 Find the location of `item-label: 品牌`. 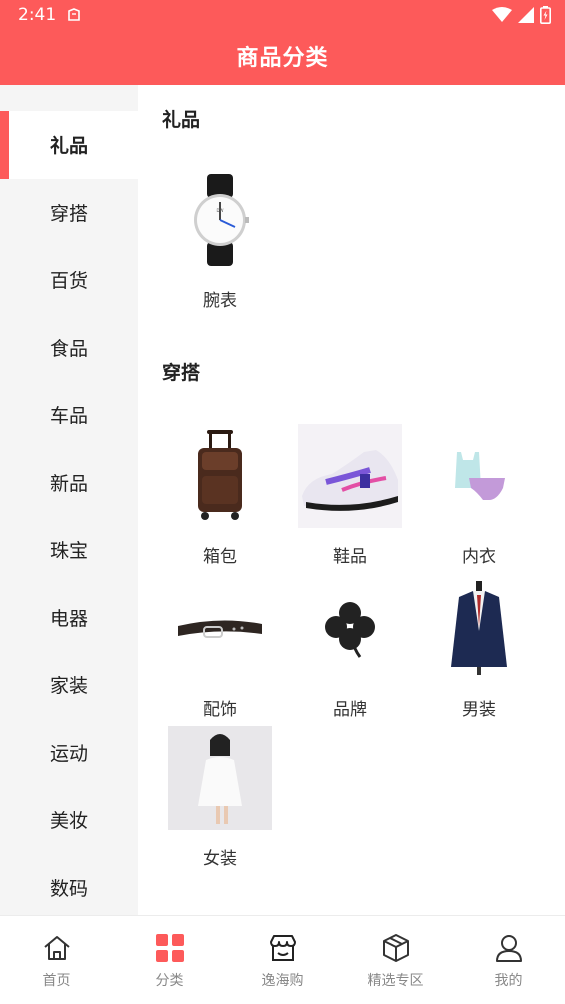

item-label: 品牌 is located at coordinates (350, 710).